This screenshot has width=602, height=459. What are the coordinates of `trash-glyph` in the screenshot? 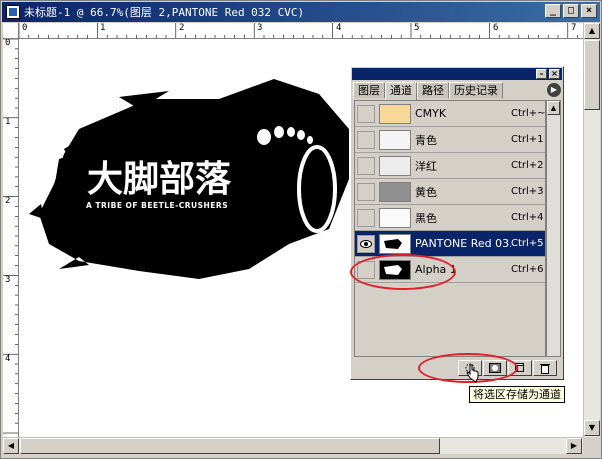 It's located at (545, 368).